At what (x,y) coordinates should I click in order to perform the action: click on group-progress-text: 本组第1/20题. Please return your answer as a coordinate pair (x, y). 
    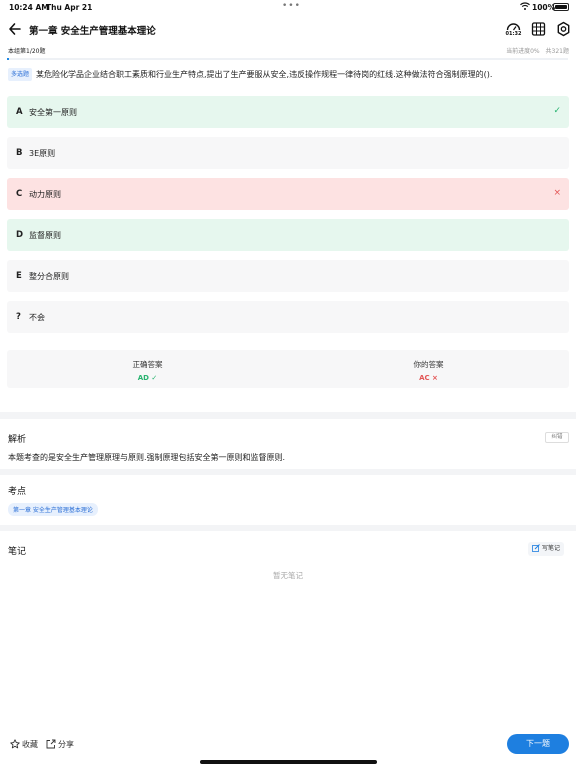
    Looking at the image, I should click on (27, 51).